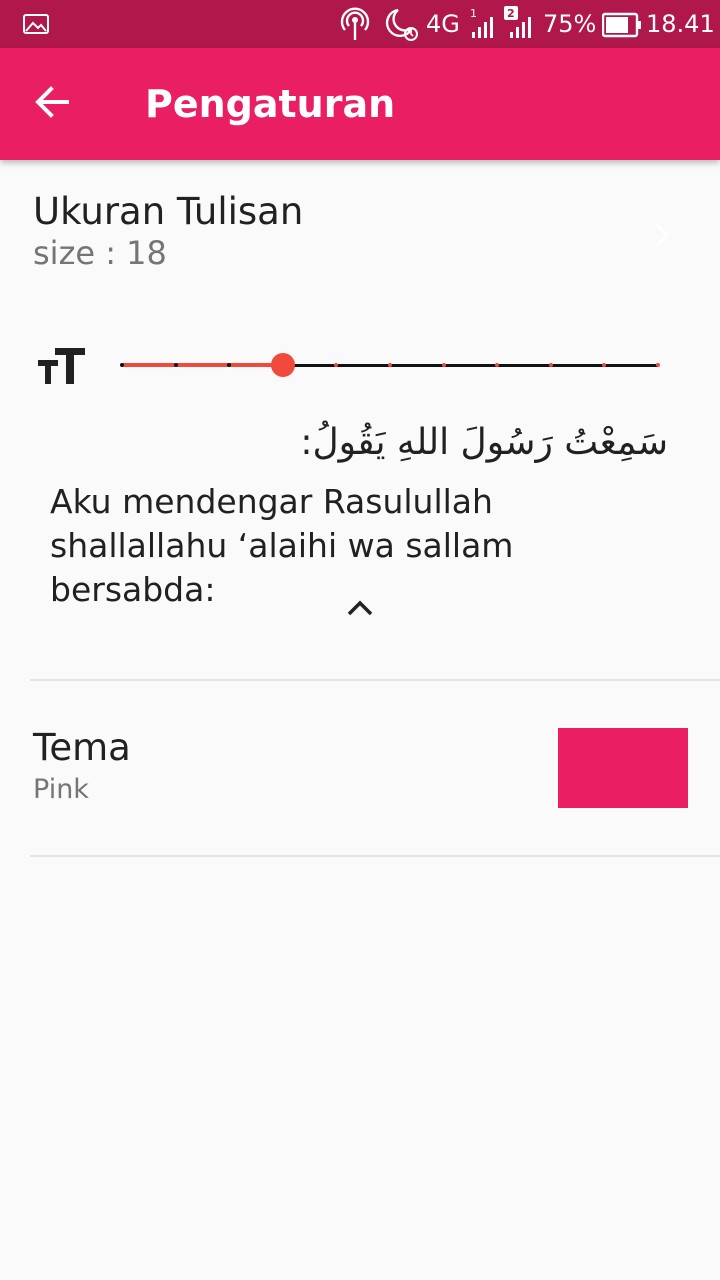 This screenshot has height=1280, width=720. What do you see at coordinates (168, 211) in the screenshot?
I see `font-size-title: Ukuran Tulisan` at bounding box center [168, 211].